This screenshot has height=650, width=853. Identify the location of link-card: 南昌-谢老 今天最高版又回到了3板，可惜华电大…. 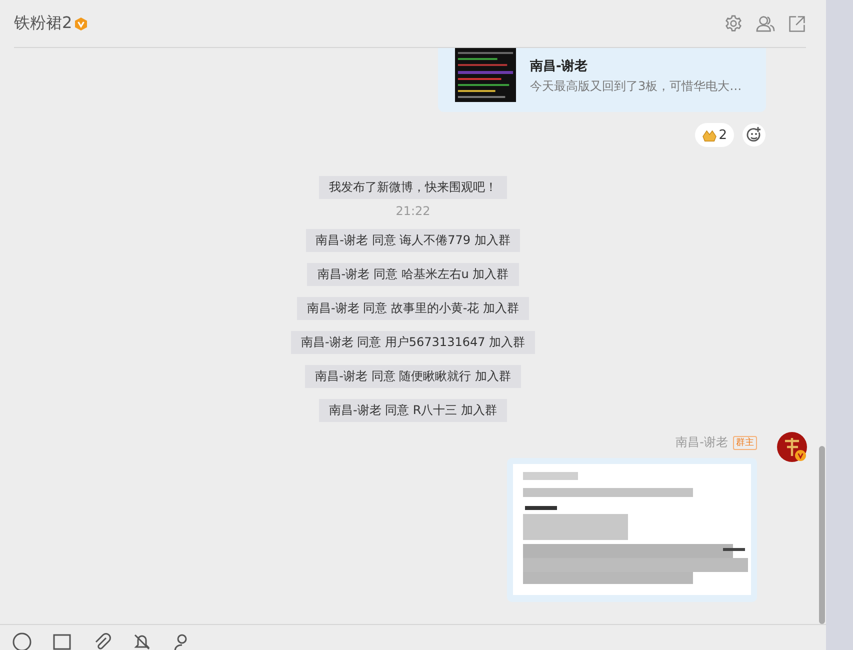
(602, 80).